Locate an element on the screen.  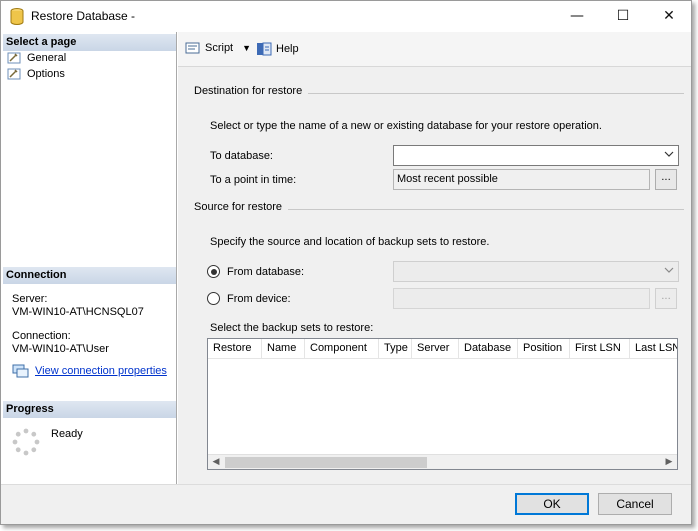
from-device-field is located at coordinates (521, 298).